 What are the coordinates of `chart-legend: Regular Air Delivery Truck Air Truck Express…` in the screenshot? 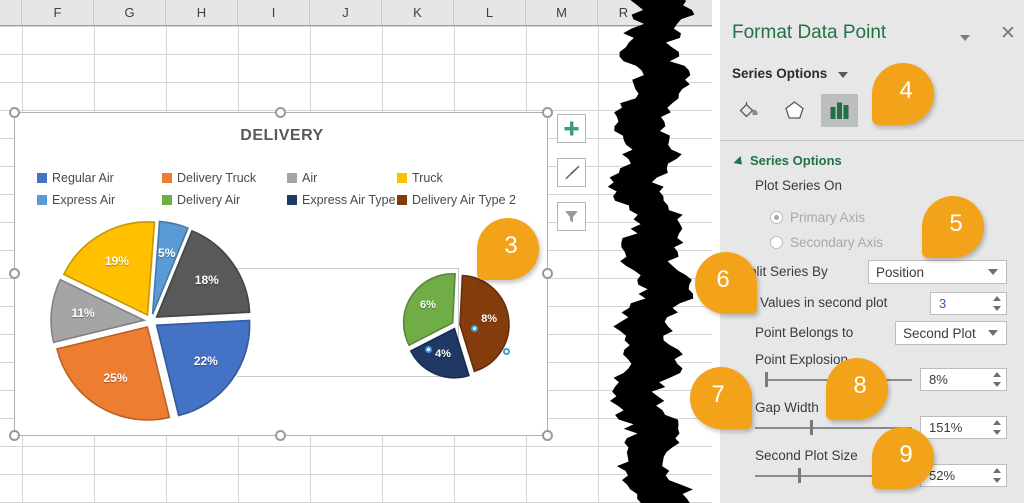 It's located at (287, 189).